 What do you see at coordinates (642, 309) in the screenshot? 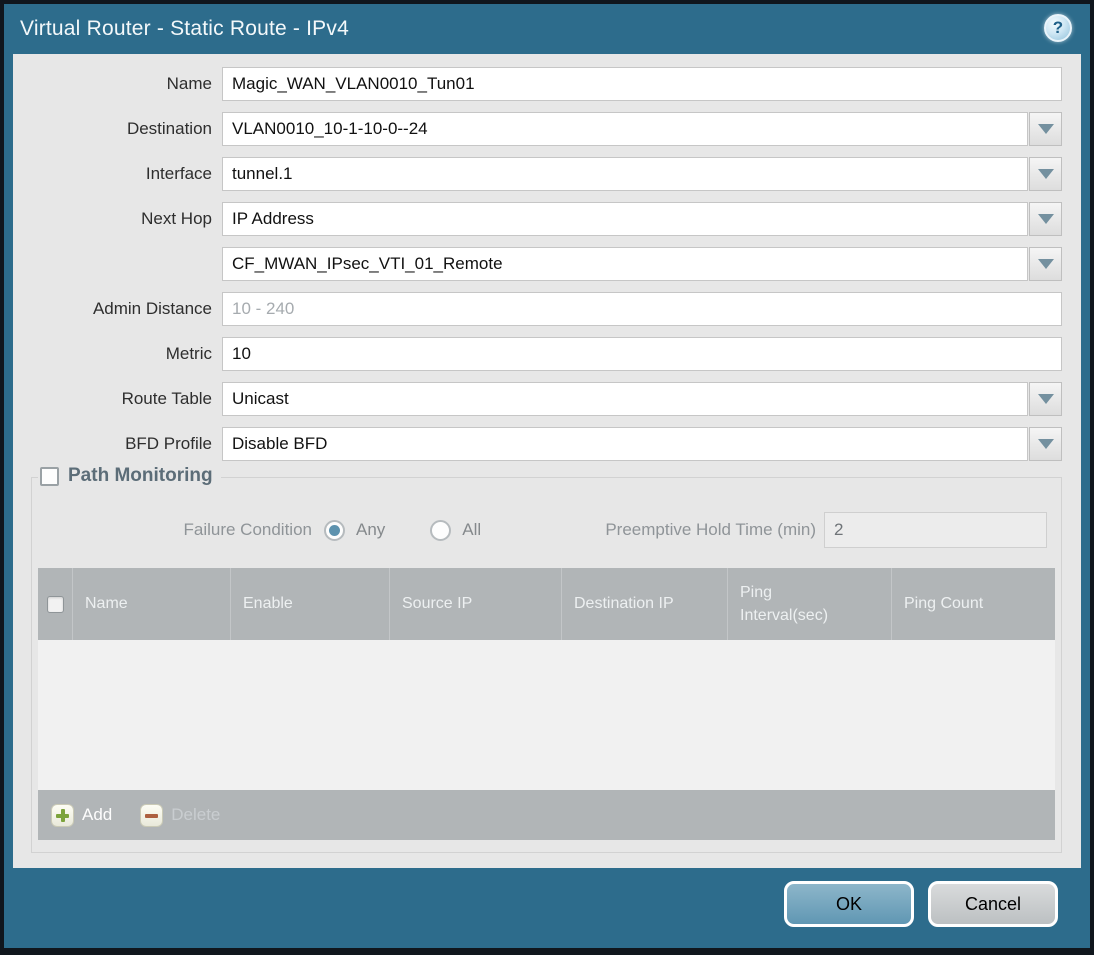
I see `admin-distance-input` at bounding box center [642, 309].